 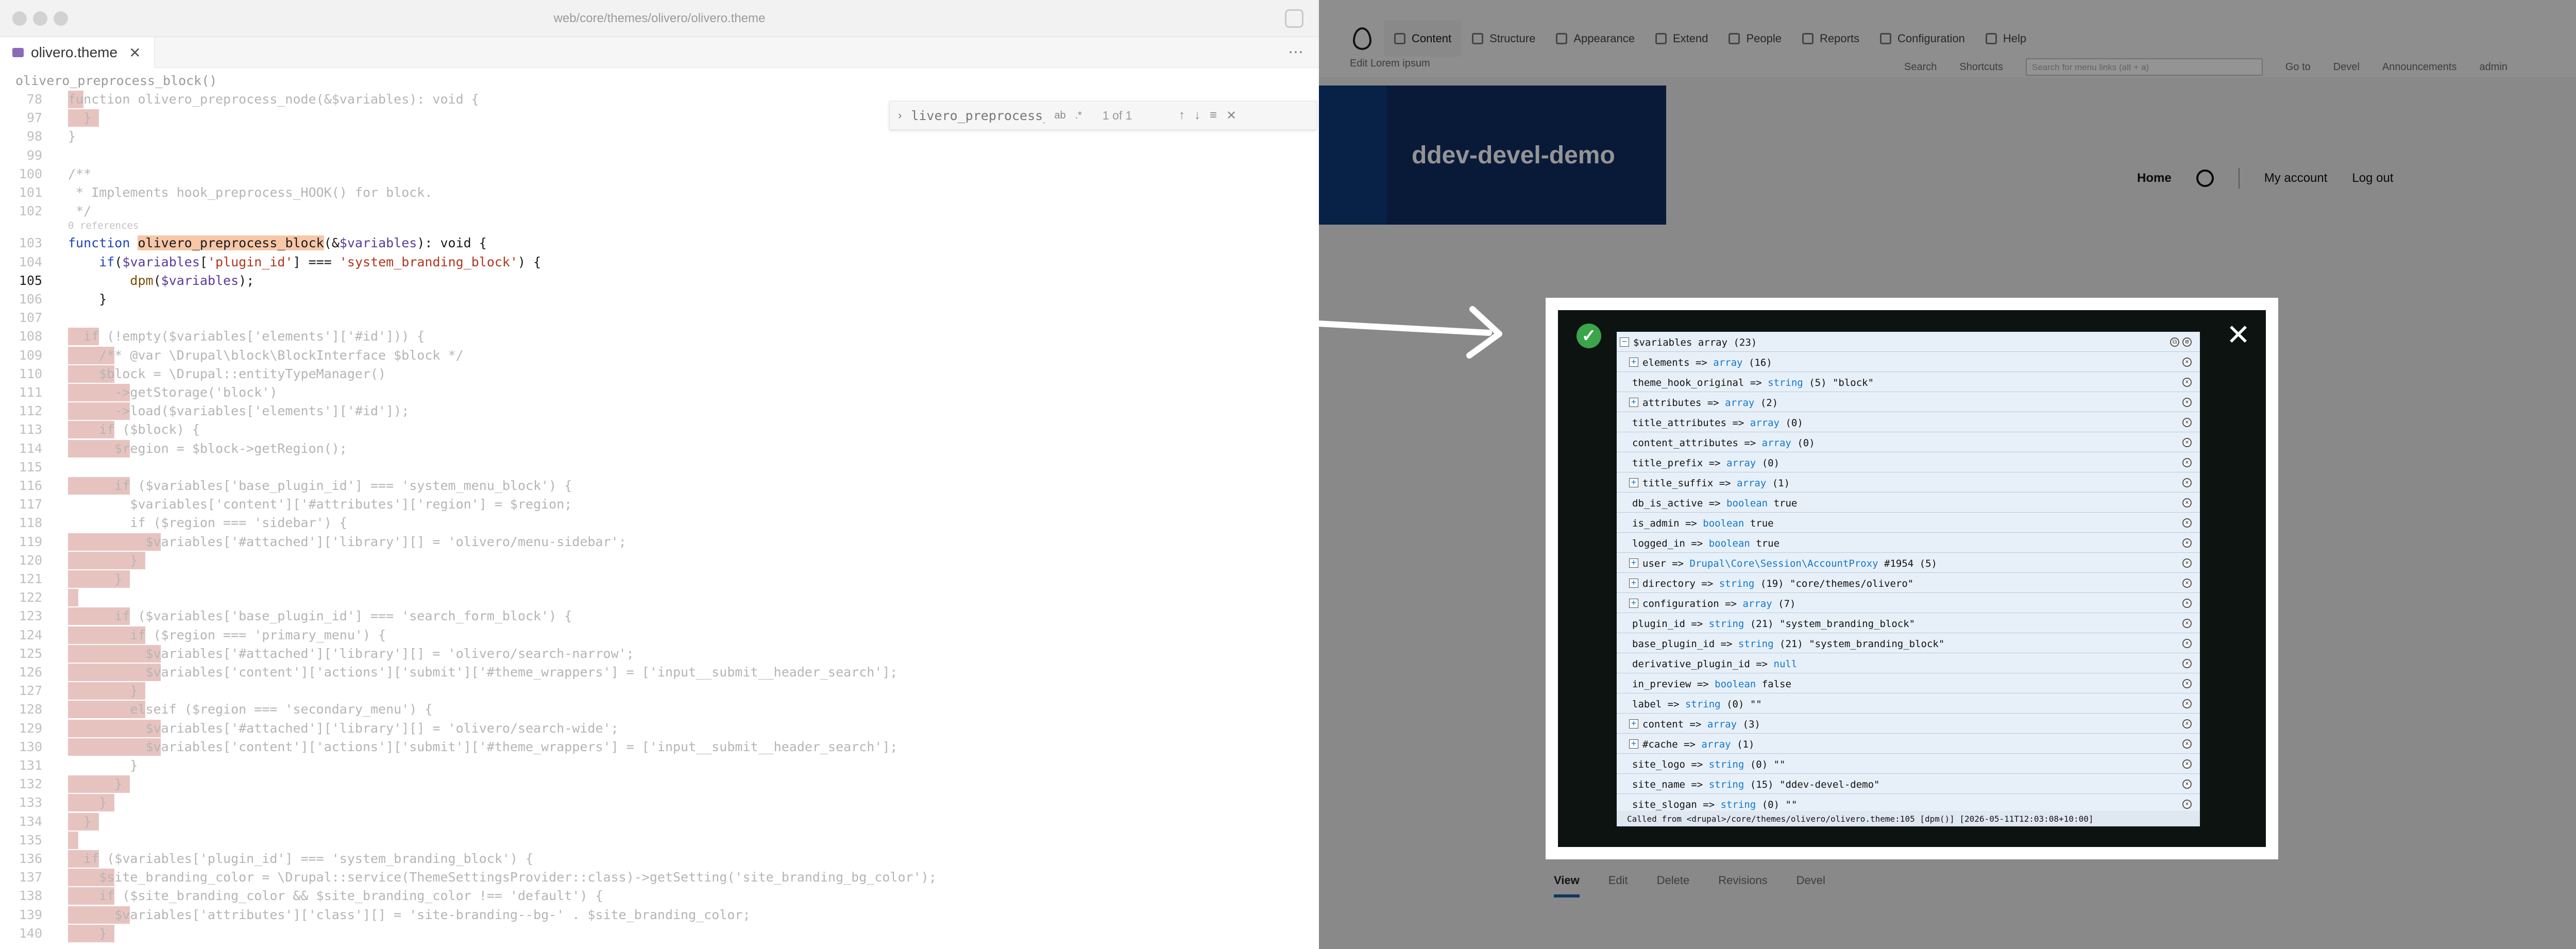 I want to click on code-line: if ($block) {, so click(x=134, y=429).